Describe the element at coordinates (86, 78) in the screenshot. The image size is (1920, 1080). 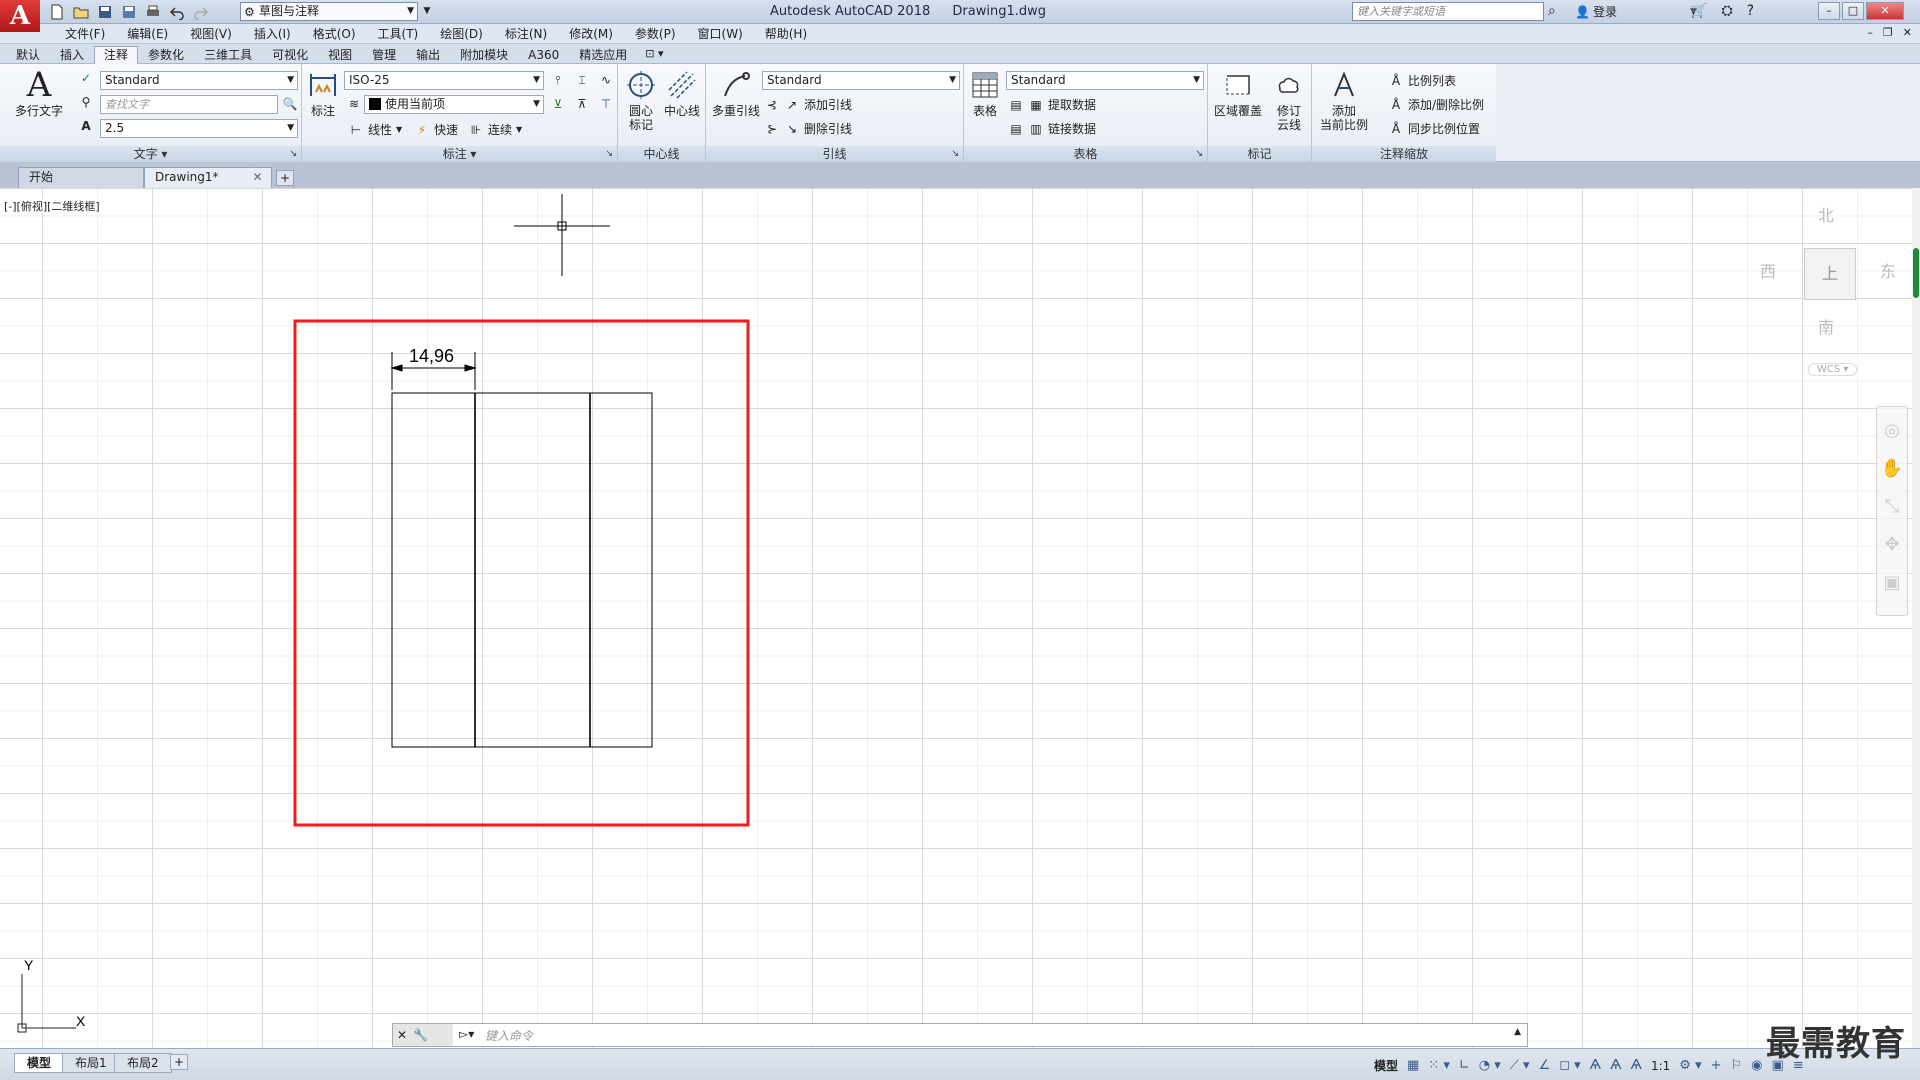
I see `spellcheck-icon: ✓` at that location.